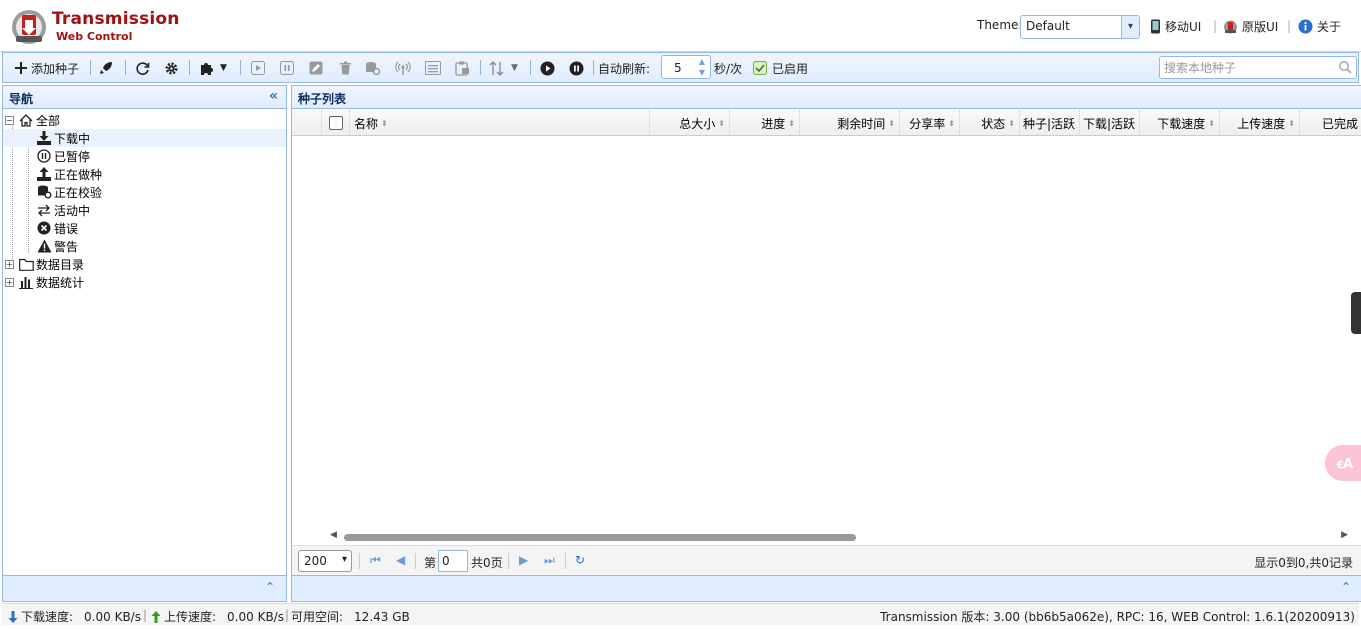  Describe the element at coordinates (373, 68) in the screenshot. I see `verify-button` at that location.